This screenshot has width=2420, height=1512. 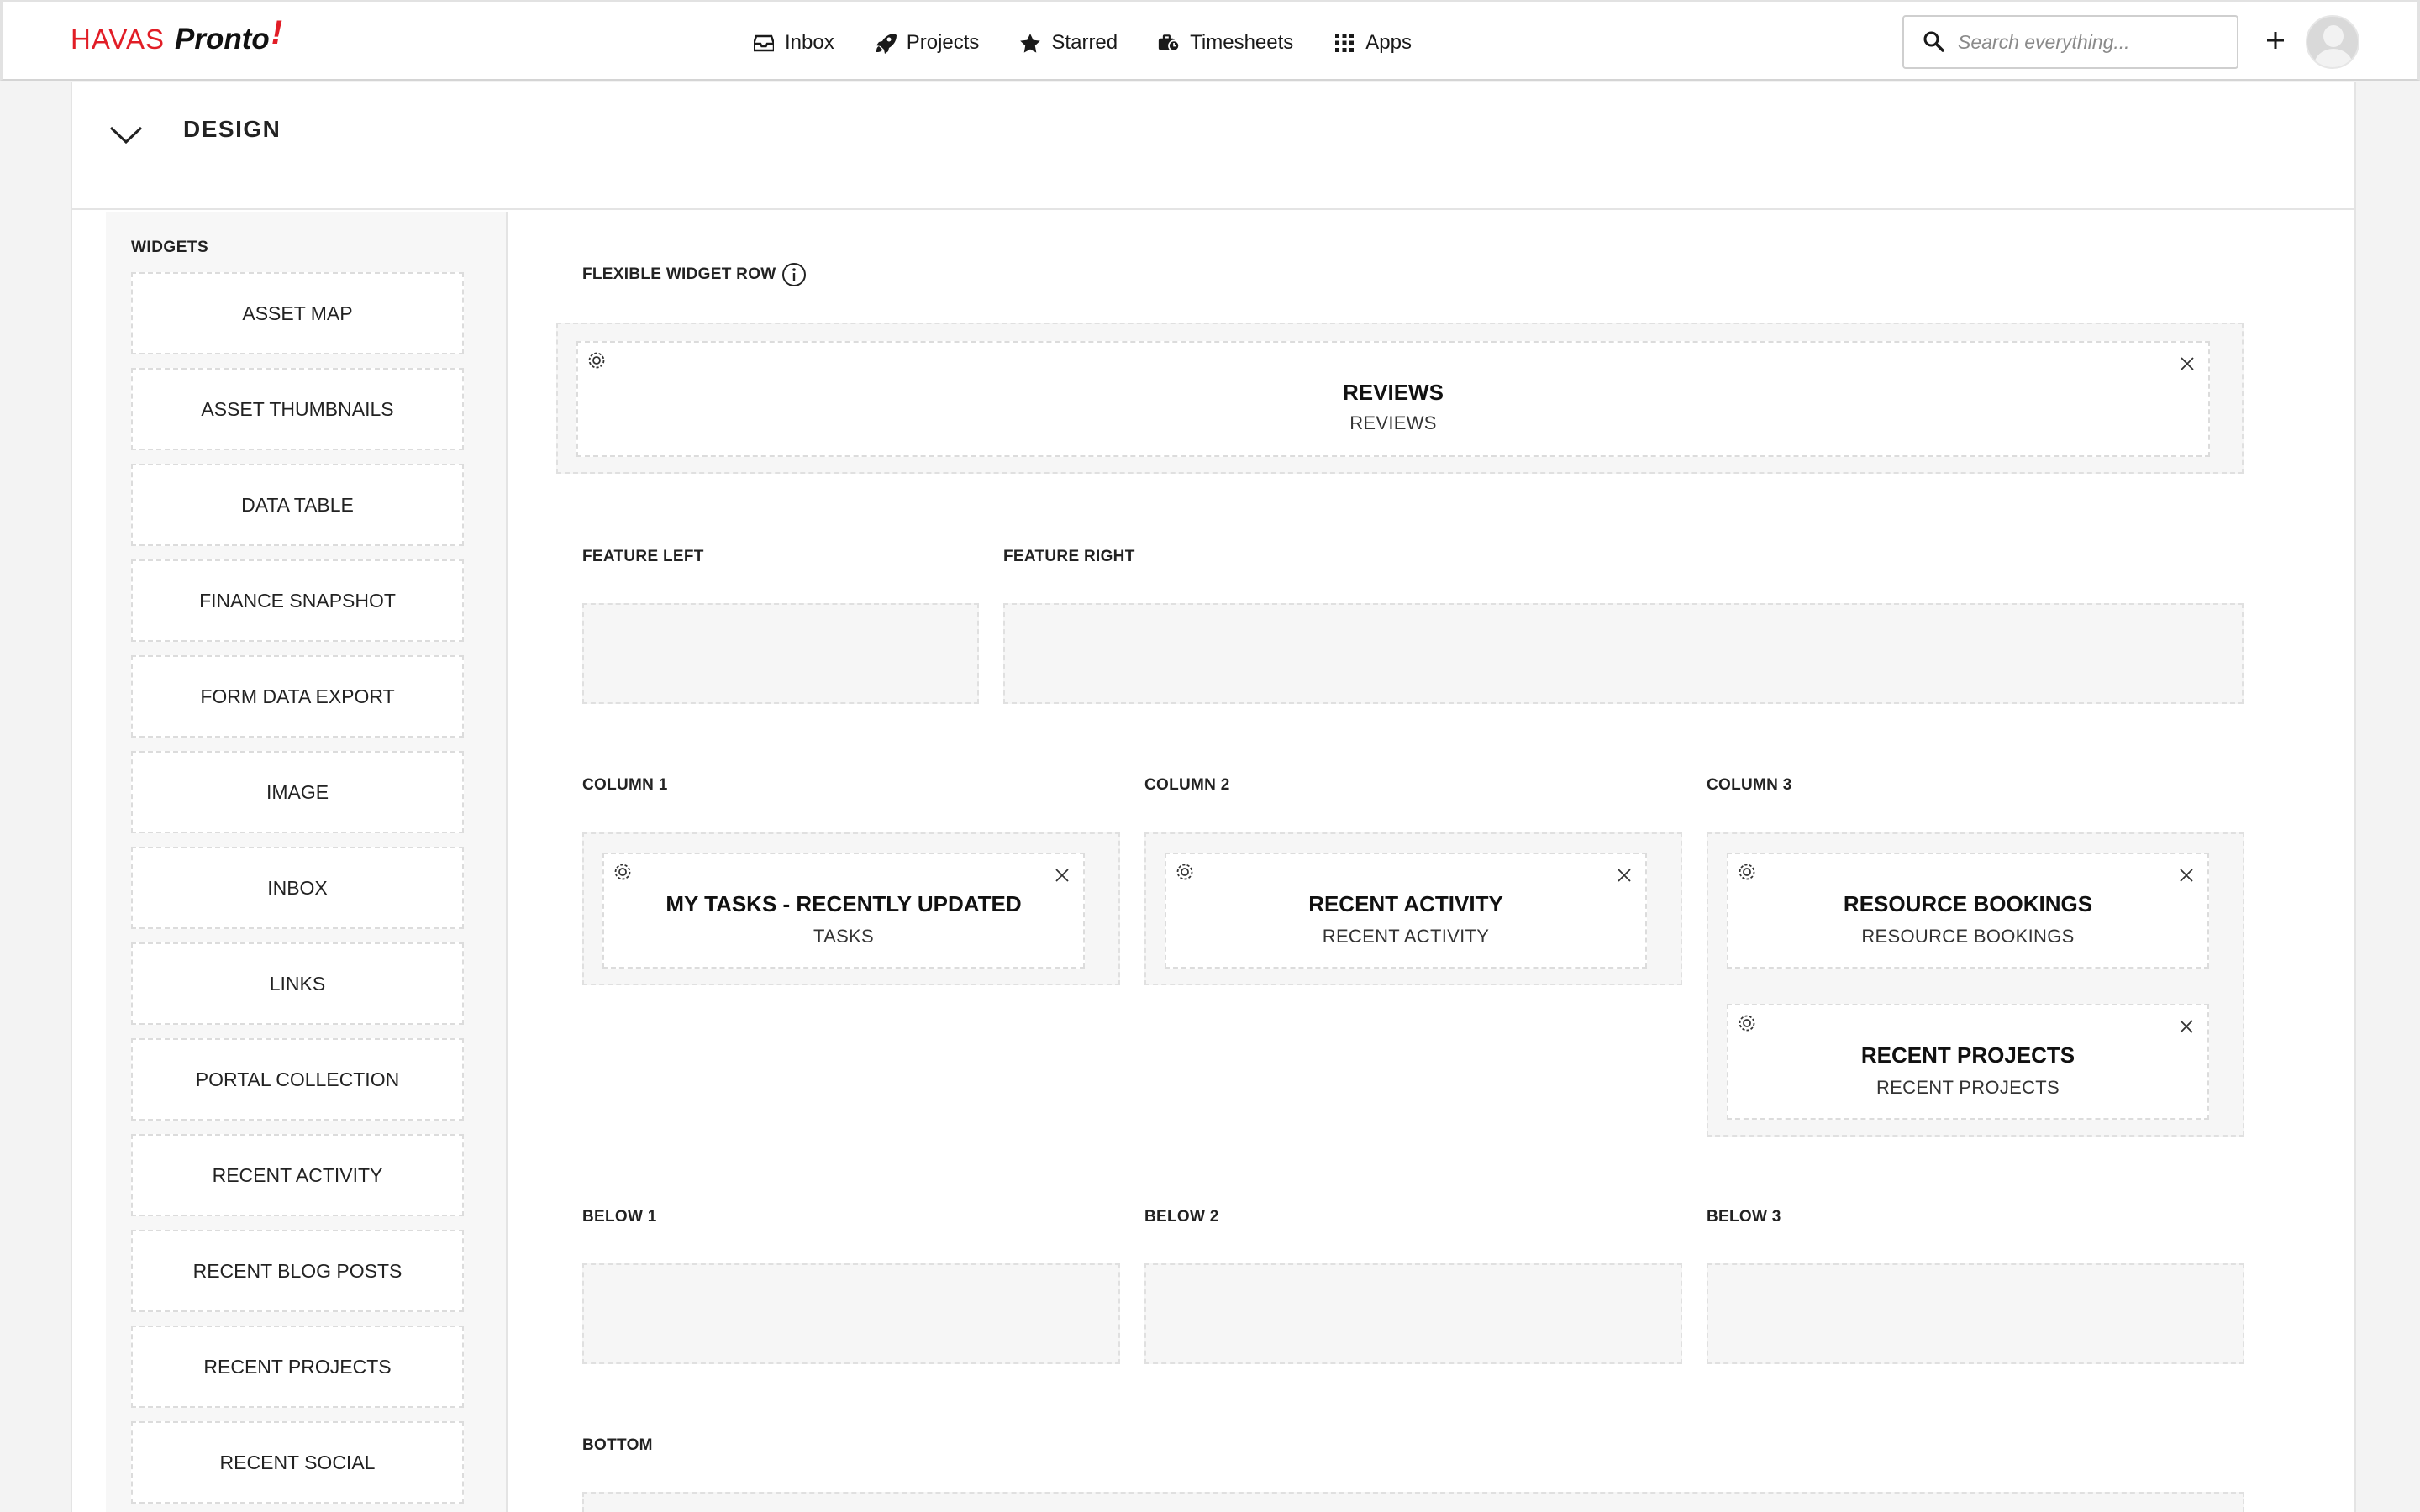 I want to click on widget-card-resource-bookings: RESOURCE BOOKINGS RESOURCE BOOKINGS, so click(x=1968, y=911).